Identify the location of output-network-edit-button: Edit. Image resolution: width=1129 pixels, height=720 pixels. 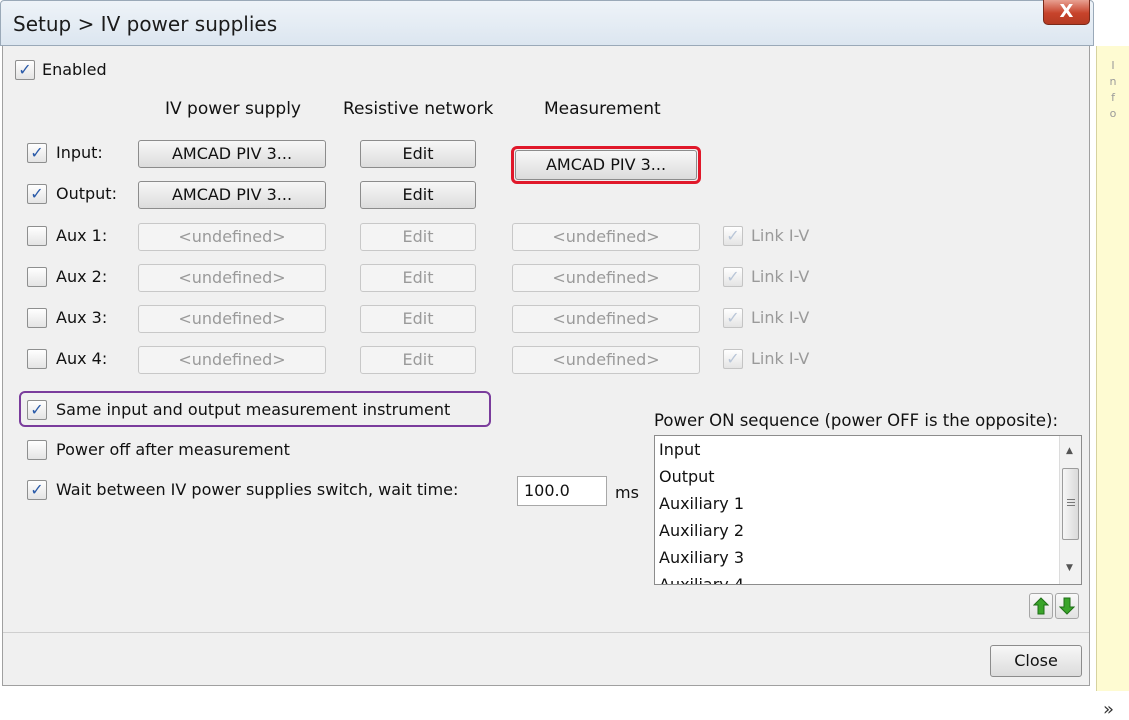
(418, 195).